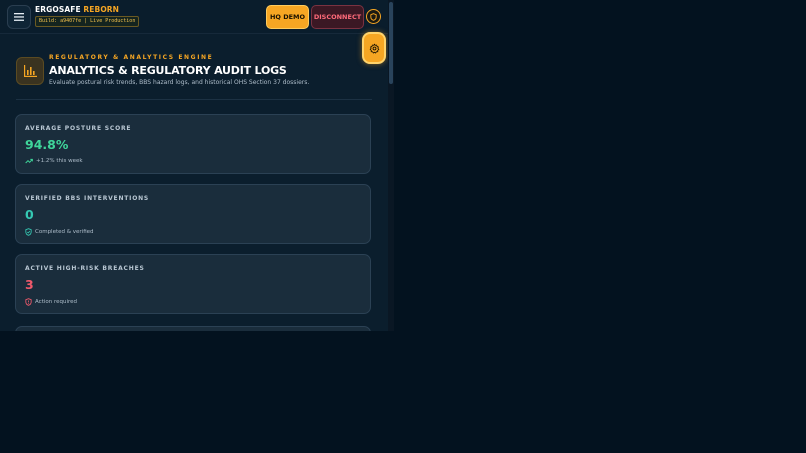  Describe the element at coordinates (29, 161) in the screenshot. I see `trend-up-icon` at that location.